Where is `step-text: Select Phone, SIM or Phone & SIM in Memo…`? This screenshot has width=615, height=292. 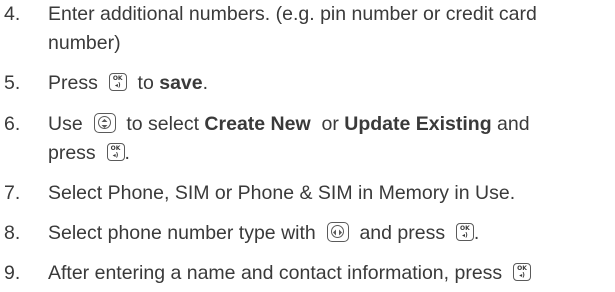 step-text: Select Phone, SIM or Phone & SIM in Memo… is located at coordinates (282, 193).